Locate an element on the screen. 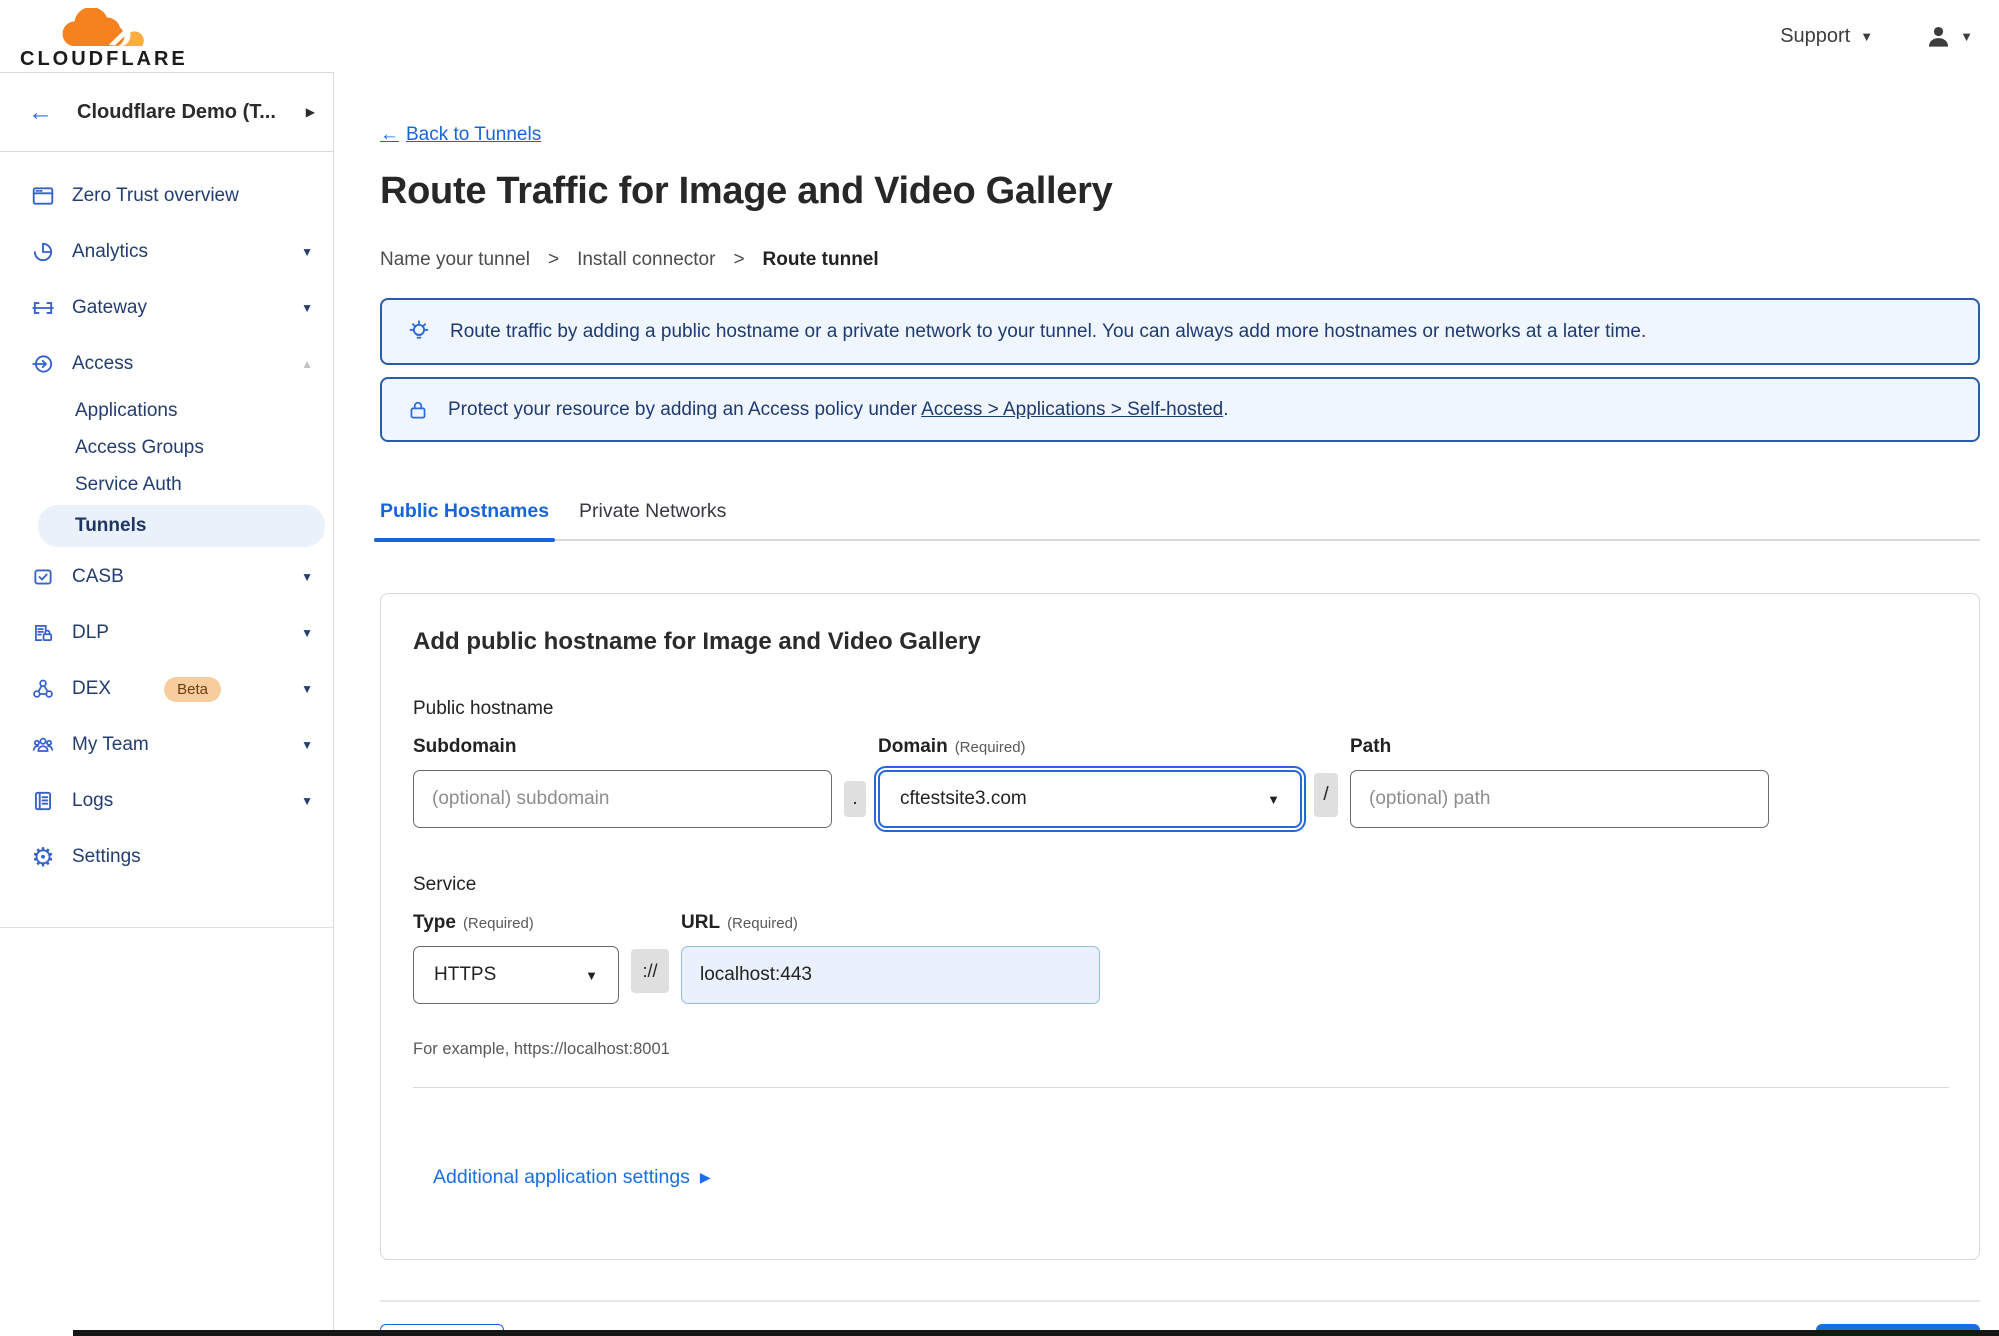 This screenshot has height=1336, width=1999. card-divider is located at coordinates (1181, 1087).